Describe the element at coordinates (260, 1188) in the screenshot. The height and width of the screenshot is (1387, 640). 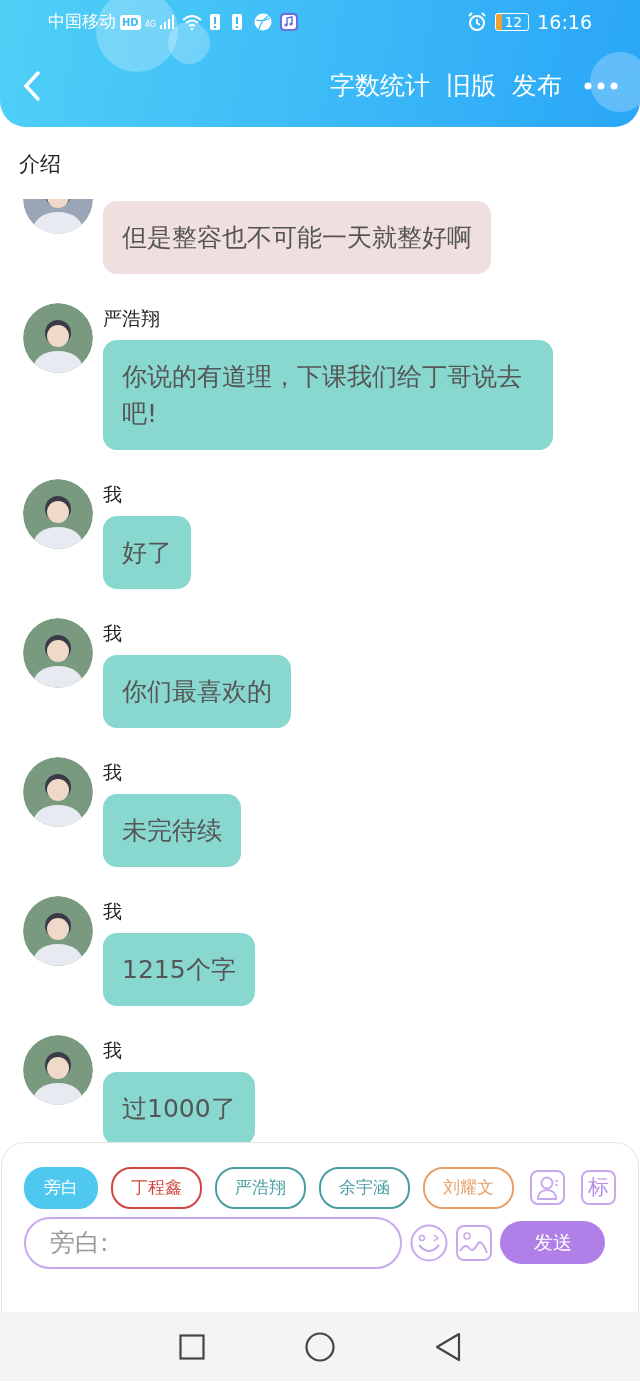
I see `role-chip: 严浩翔` at that location.